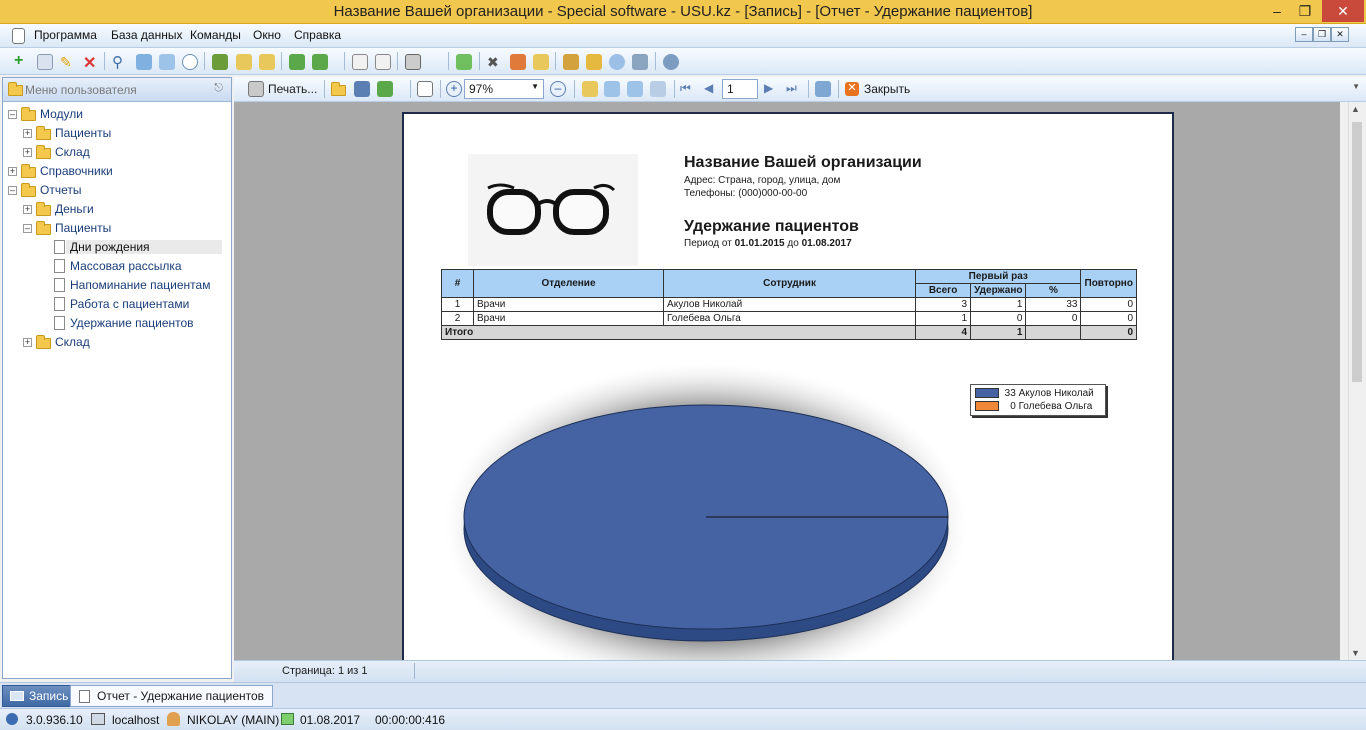  Describe the element at coordinates (338, 89) in the screenshot. I see `open-icon` at that location.